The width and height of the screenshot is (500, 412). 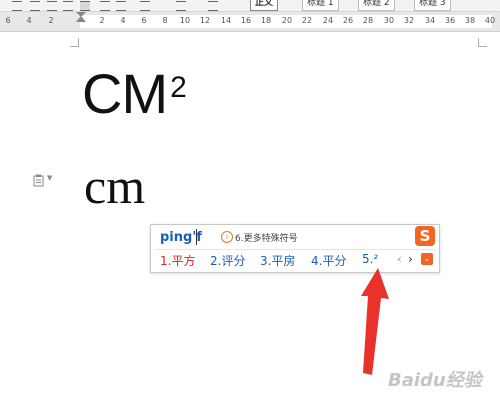 I want to click on annotation-arrow, so click(x=375, y=321).